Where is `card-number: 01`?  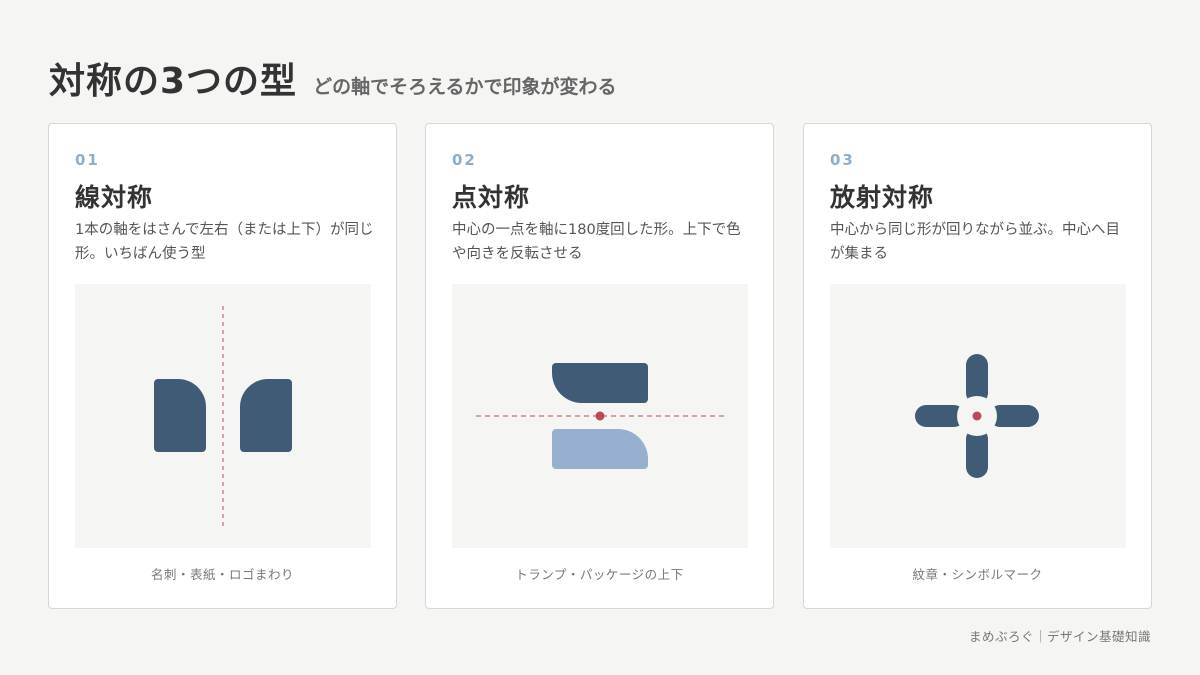
card-number: 01 is located at coordinates (87, 160).